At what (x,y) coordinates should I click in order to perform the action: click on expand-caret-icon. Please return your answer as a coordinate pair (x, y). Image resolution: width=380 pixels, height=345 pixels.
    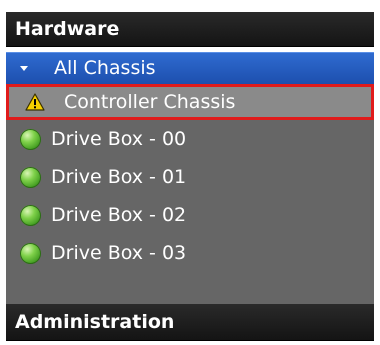
    Looking at the image, I should click on (24, 68).